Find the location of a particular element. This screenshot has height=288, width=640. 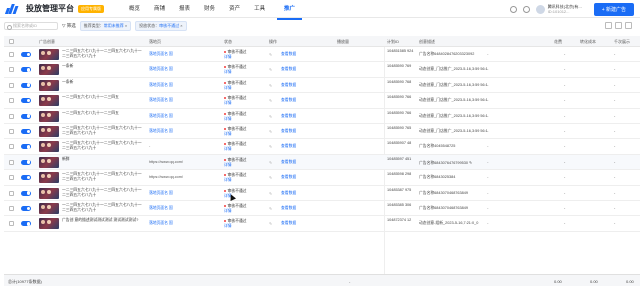

filter-chip-recommend: 推荐类型：常用未推荐 × is located at coordinates (105, 26).